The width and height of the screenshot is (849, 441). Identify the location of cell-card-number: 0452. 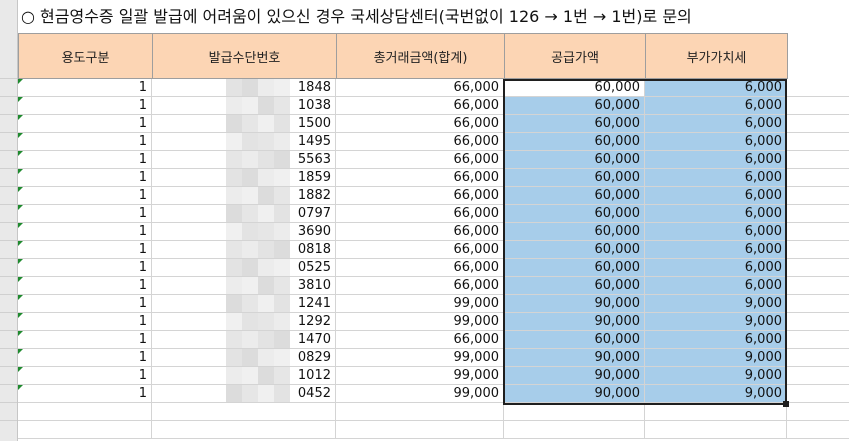
(244, 394).